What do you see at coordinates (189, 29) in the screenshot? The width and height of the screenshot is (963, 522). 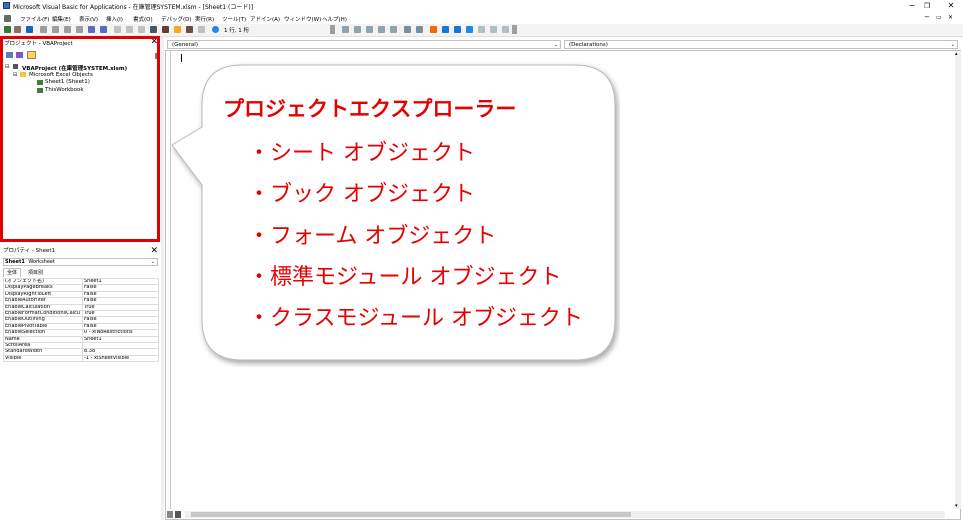 I see `object-browser-icon` at bounding box center [189, 29].